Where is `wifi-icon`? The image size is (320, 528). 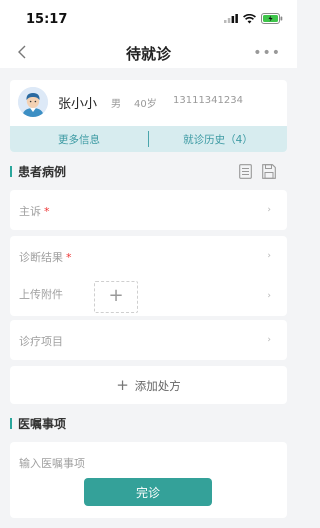
wifi-icon is located at coordinates (249, 18).